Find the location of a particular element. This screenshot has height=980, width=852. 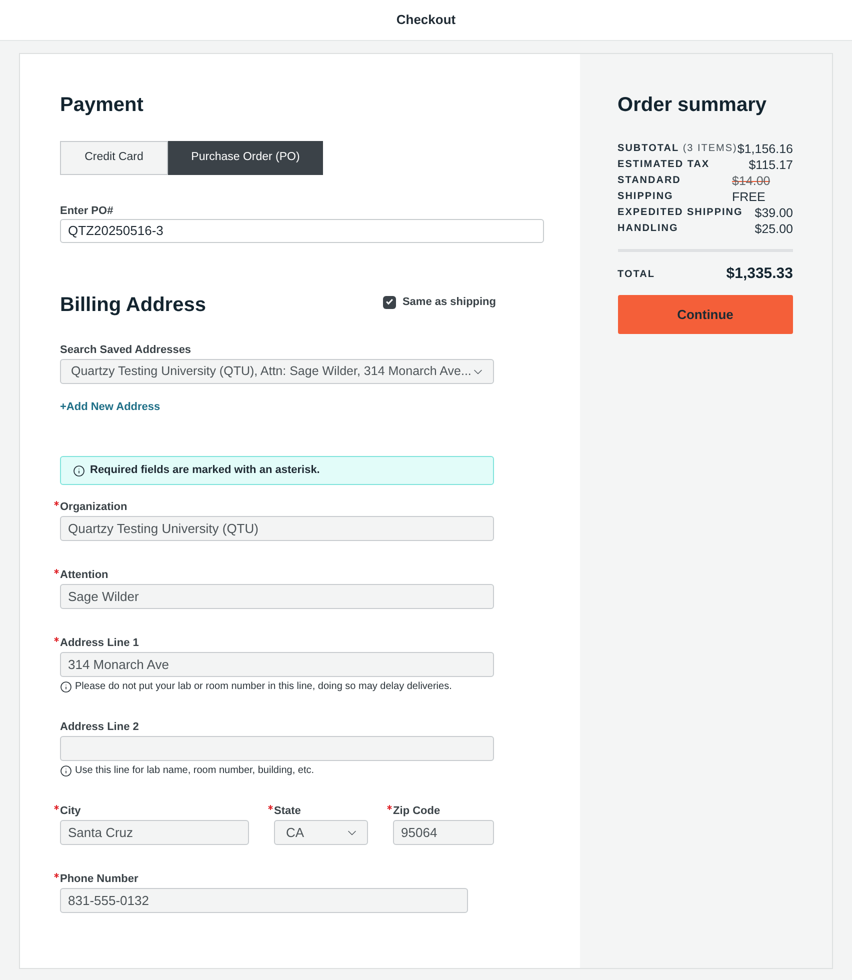

field-hint: Please do not put your lab or room number in this line, doing so may delay deliveries. is located at coordinates (263, 686).